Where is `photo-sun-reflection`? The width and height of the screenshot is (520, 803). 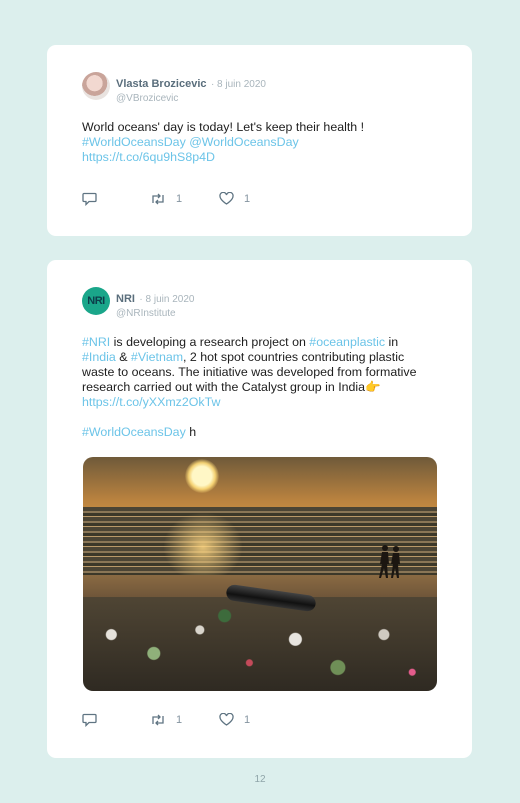 photo-sun-reflection is located at coordinates (203, 547).